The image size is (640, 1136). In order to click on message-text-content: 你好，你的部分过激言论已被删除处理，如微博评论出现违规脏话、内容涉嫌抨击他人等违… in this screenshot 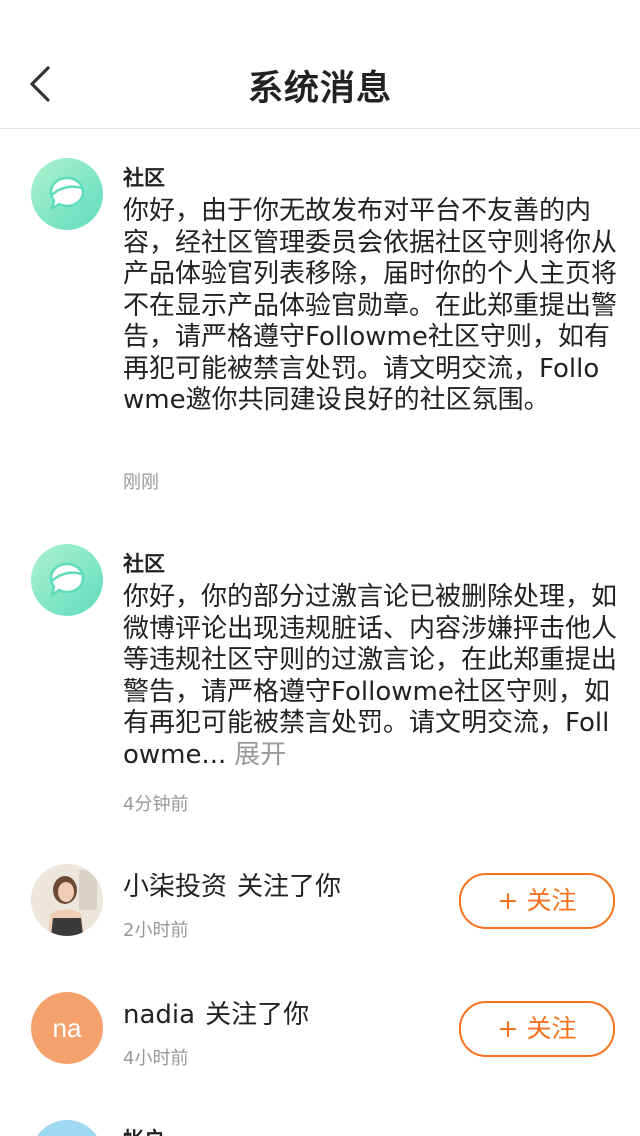, I will do `click(370, 676)`.